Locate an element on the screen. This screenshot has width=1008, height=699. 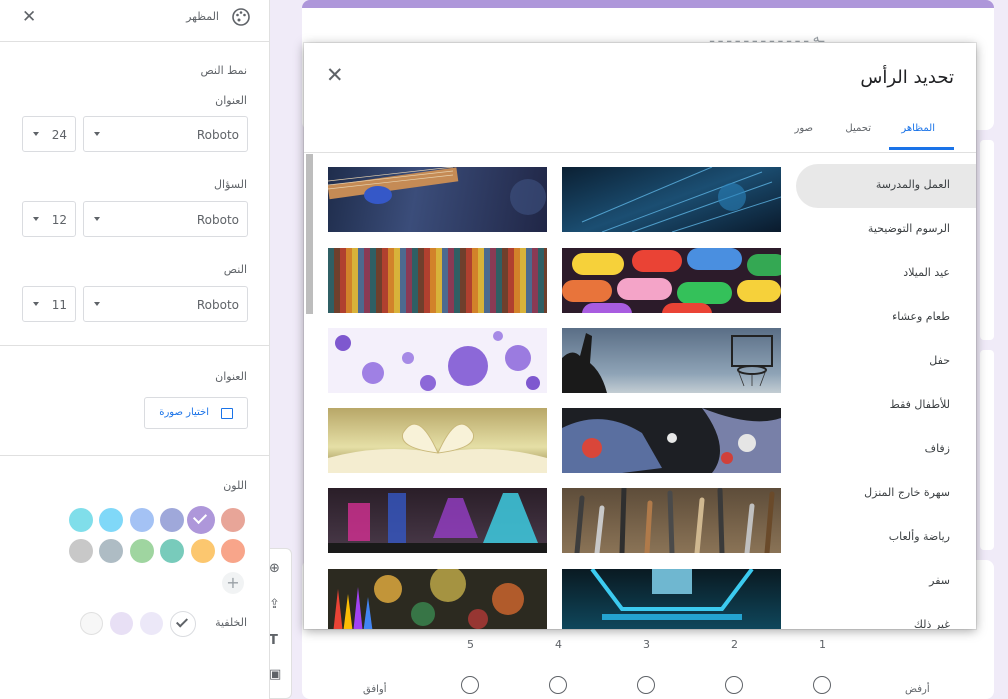
header-thumbnail-chemistry is located at coordinates (437, 520).